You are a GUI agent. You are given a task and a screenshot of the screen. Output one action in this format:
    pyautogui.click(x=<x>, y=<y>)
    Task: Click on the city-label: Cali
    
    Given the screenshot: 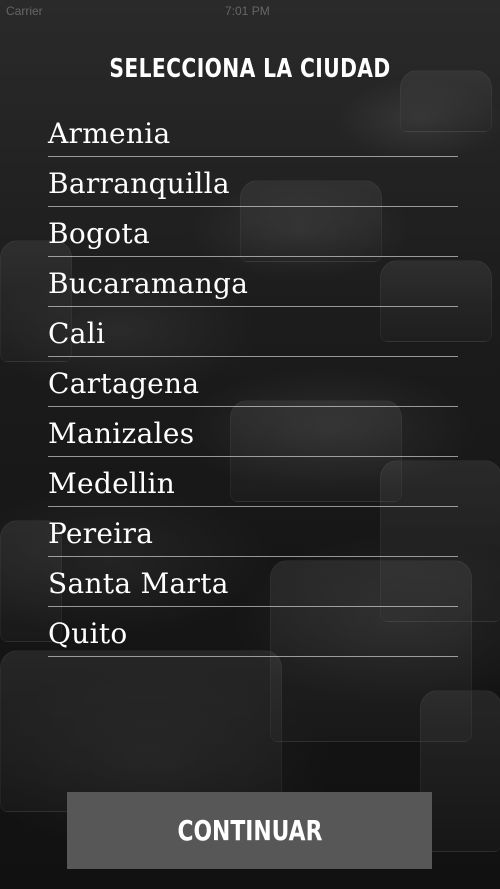 What is the action you would take?
    pyautogui.click(x=77, y=333)
    